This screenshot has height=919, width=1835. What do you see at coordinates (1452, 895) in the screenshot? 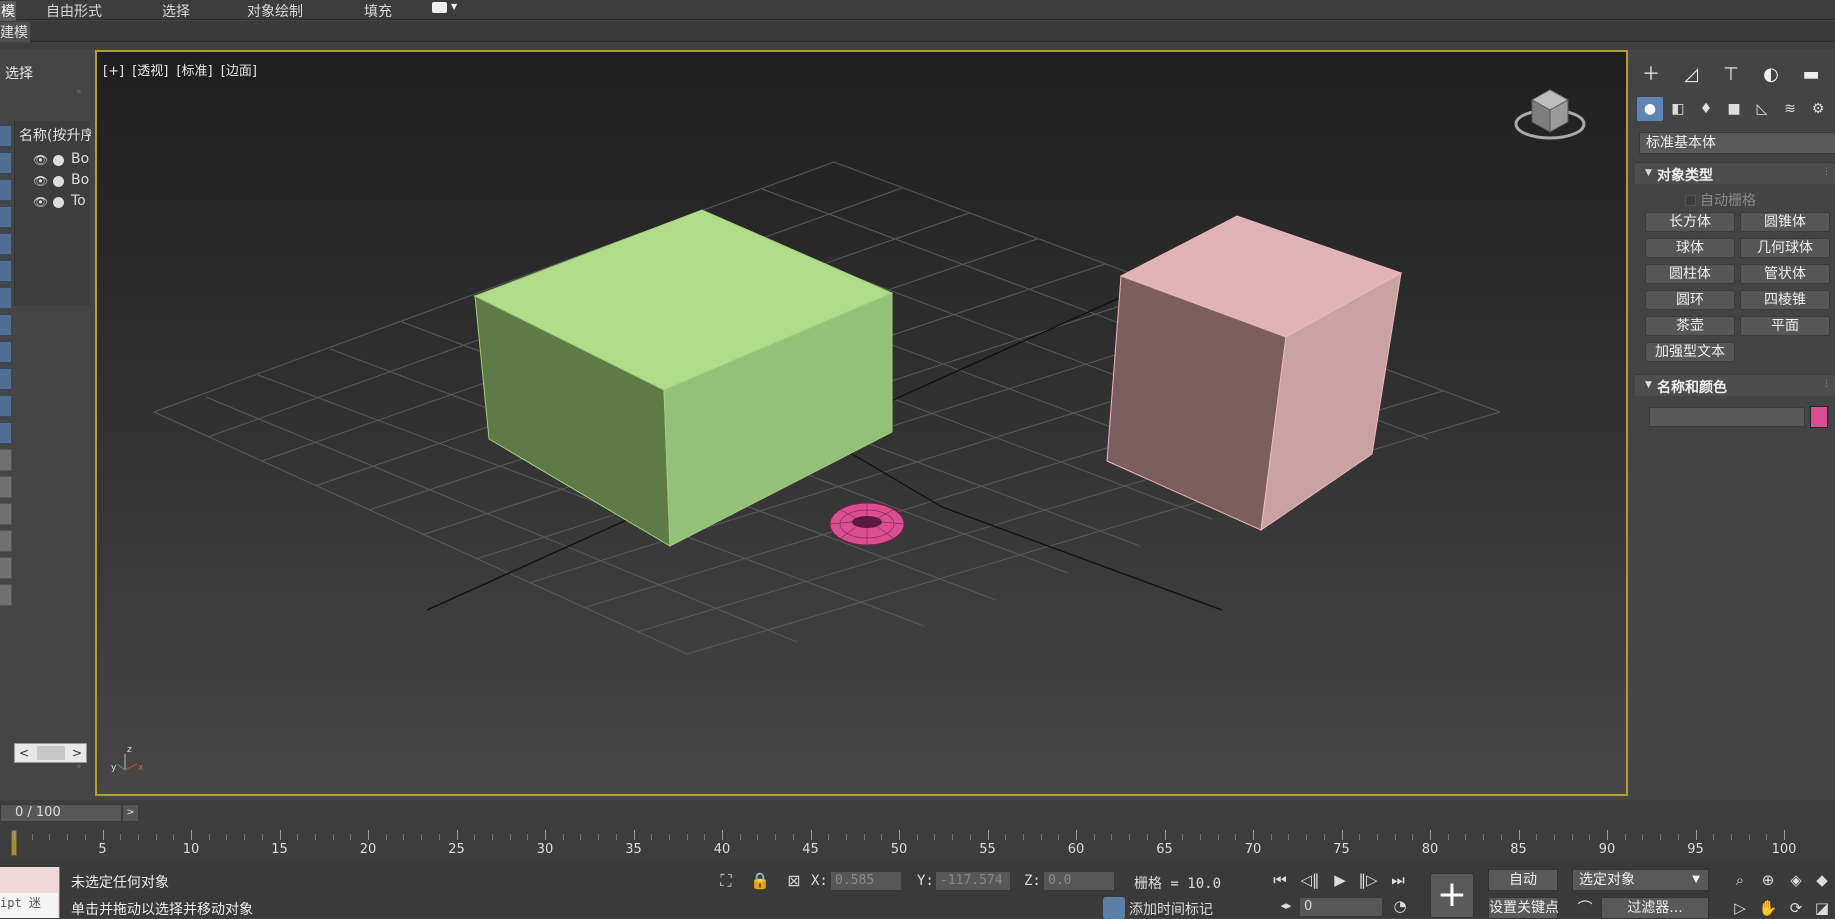
I see `set-key-big-button: +` at bounding box center [1452, 895].